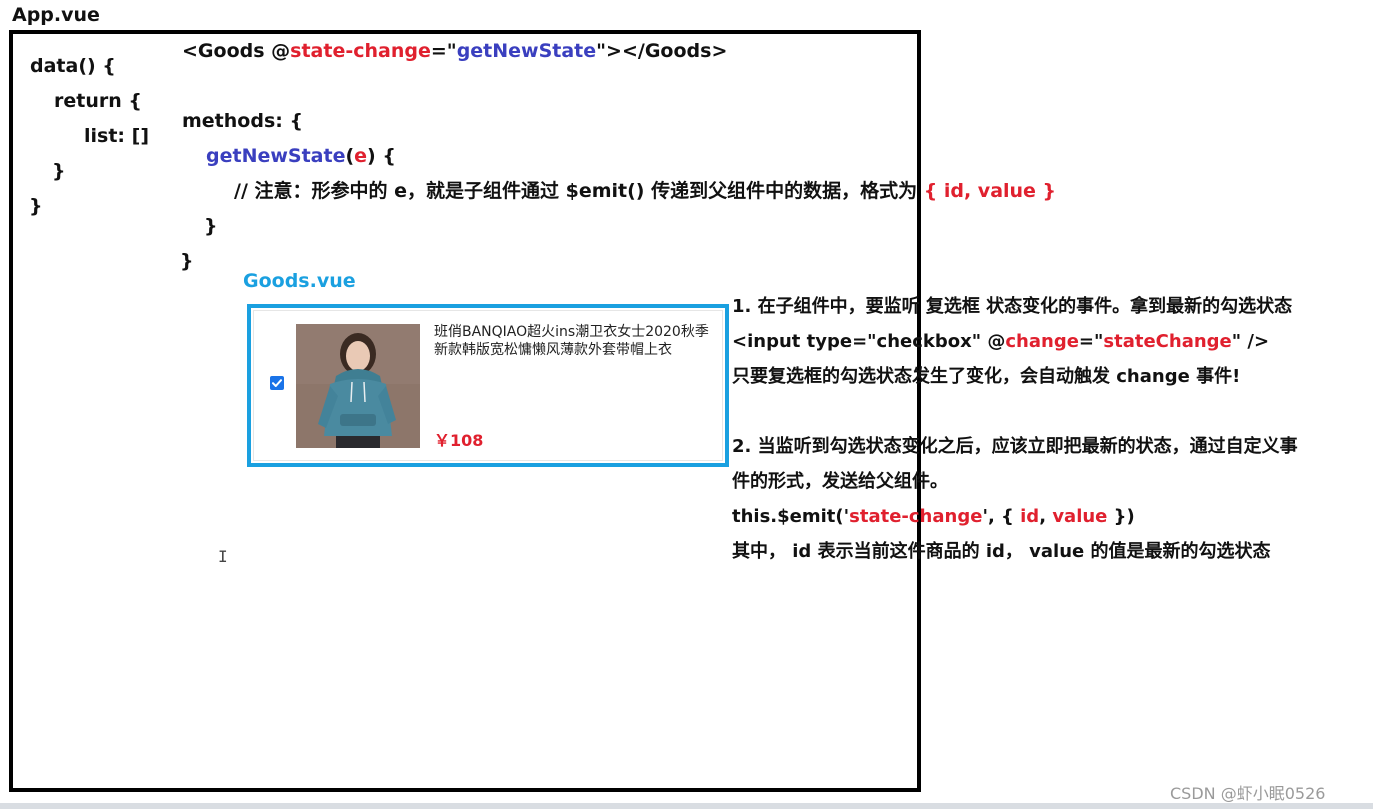 The width and height of the screenshot is (1373, 809). I want to click on emit-value: value, so click(1080, 516).